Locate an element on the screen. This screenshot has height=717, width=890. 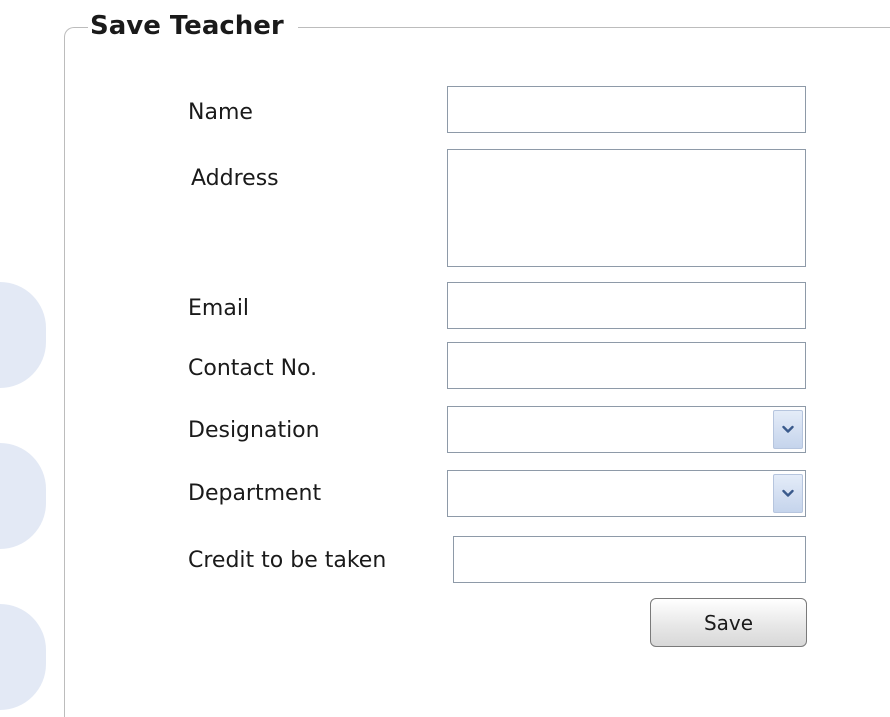
department-select is located at coordinates (626, 493).